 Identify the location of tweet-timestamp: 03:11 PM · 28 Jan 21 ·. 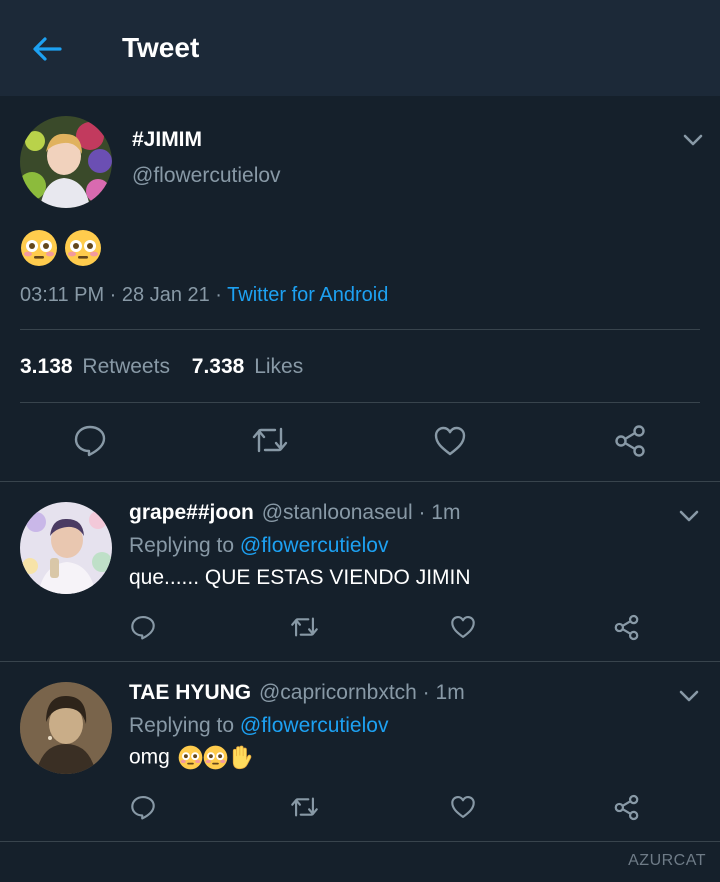
(124, 295).